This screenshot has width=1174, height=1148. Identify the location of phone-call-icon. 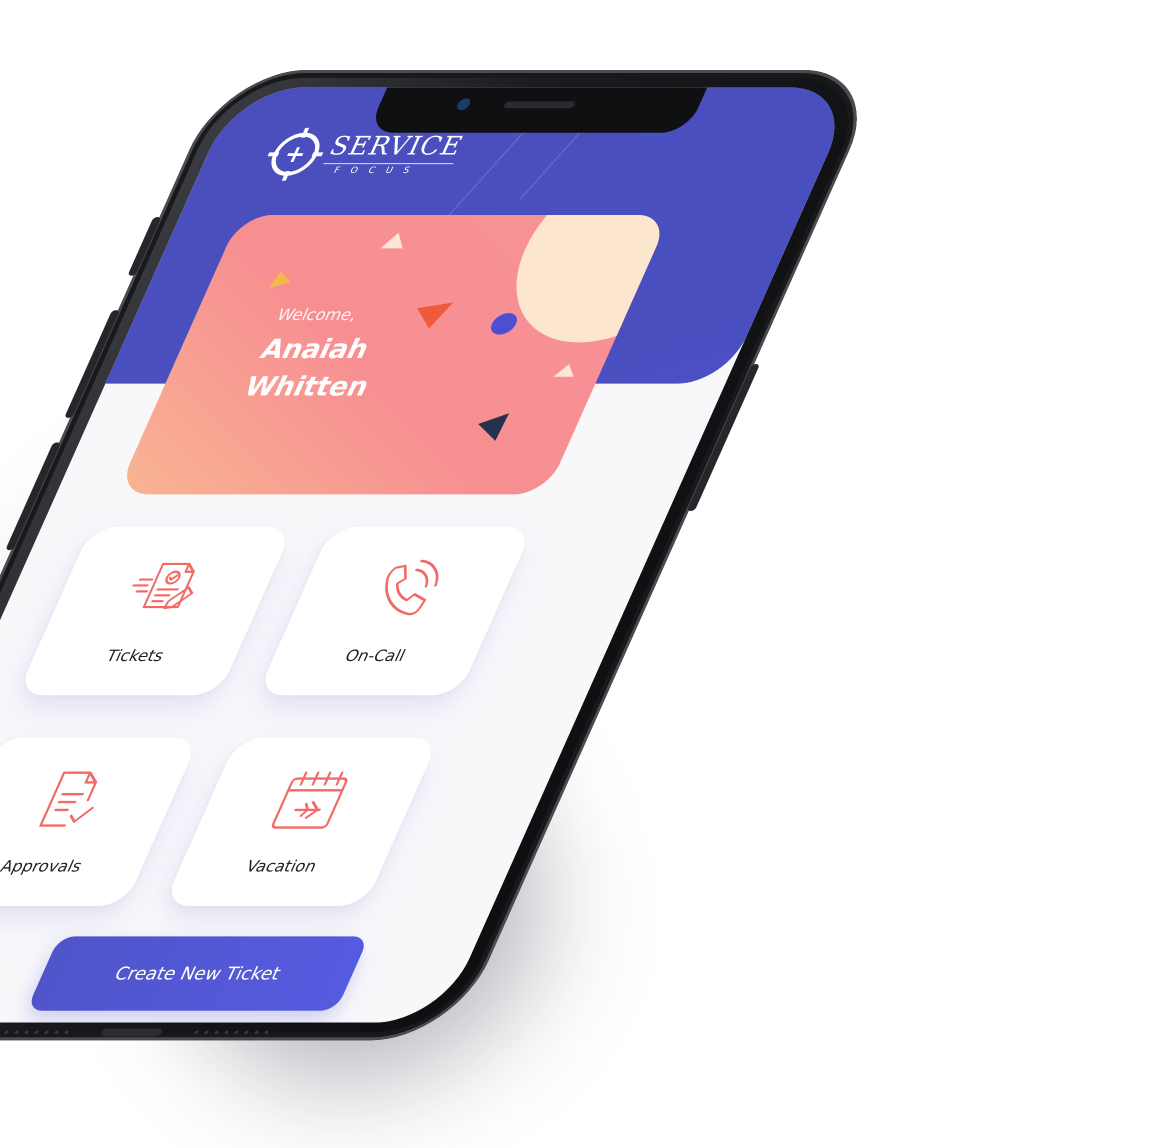
(412, 587).